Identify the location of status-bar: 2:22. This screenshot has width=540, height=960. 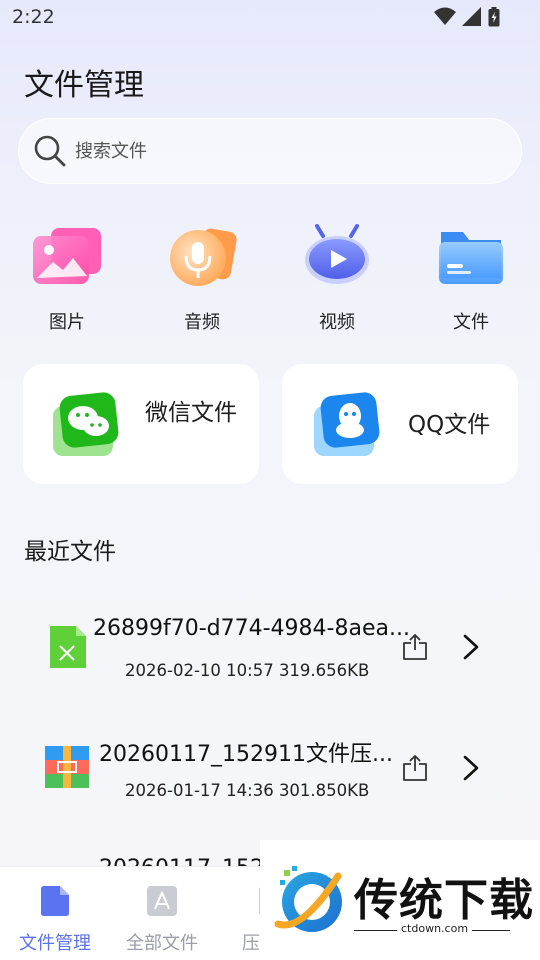
(270, 18).